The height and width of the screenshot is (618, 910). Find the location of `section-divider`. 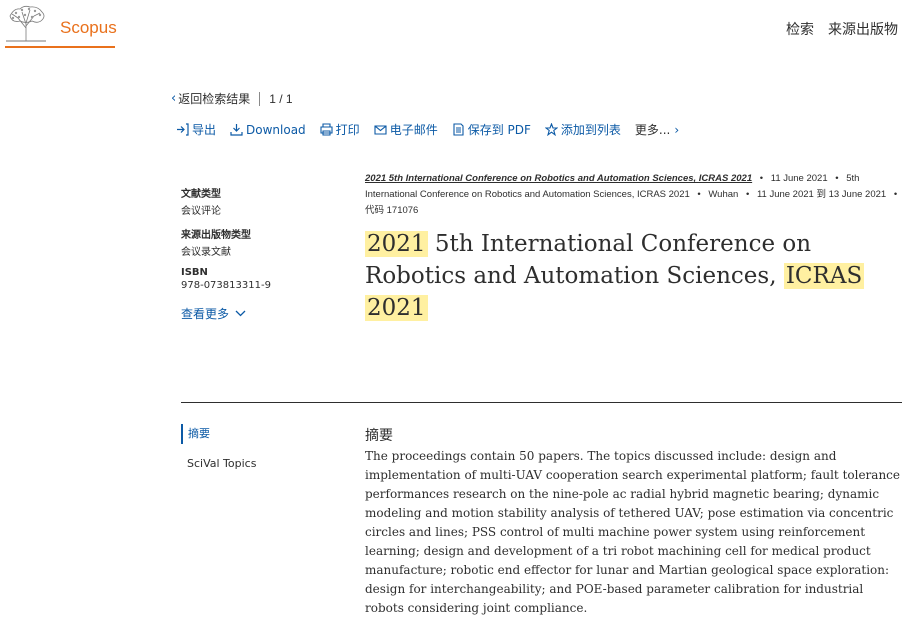

section-divider is located at coordinates (541, 402).